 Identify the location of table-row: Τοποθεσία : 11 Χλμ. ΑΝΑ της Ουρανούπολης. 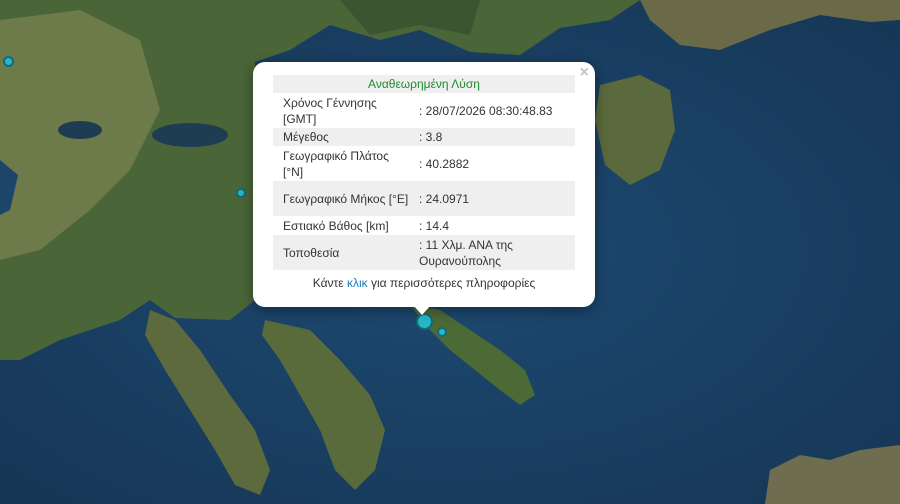
(424, 252).